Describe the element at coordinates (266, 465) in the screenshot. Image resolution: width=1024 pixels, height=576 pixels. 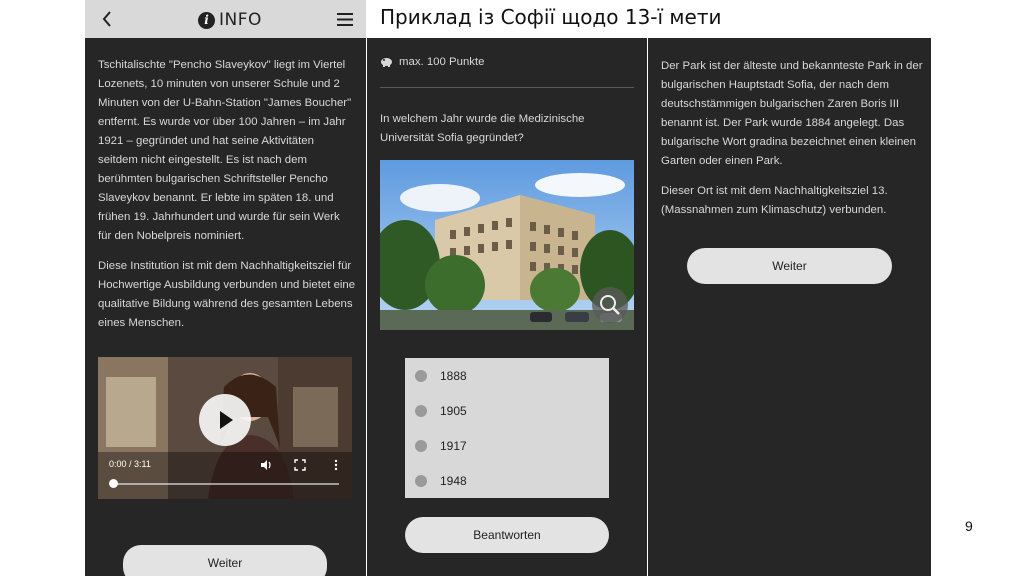
I see `volume-icon` at that location.